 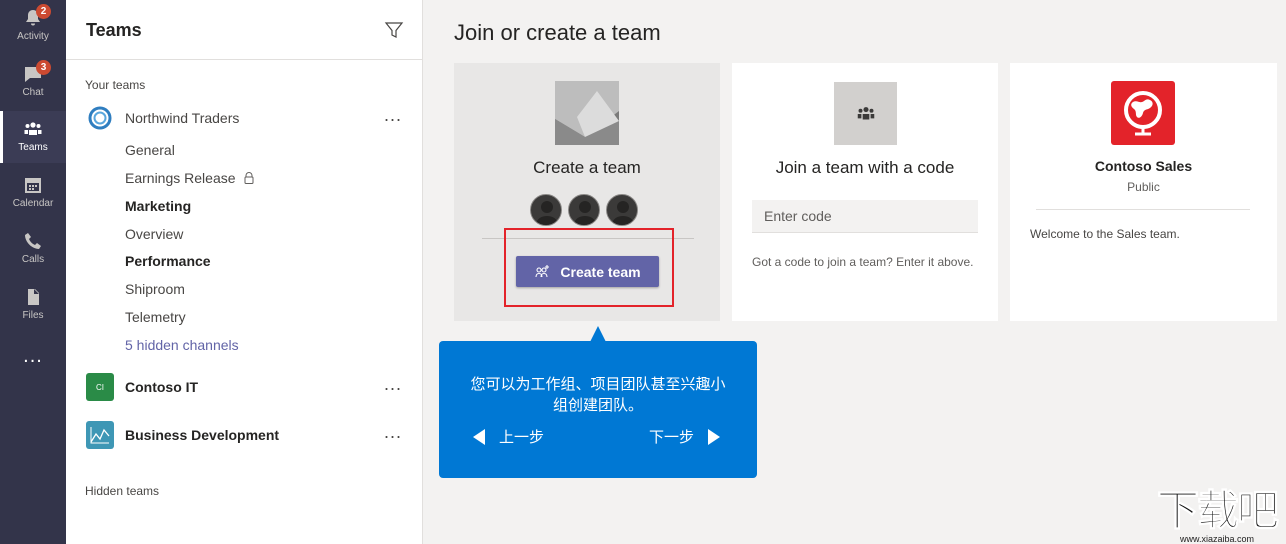 I want to click on tooltip-arrow, so click(x=598, y=334).